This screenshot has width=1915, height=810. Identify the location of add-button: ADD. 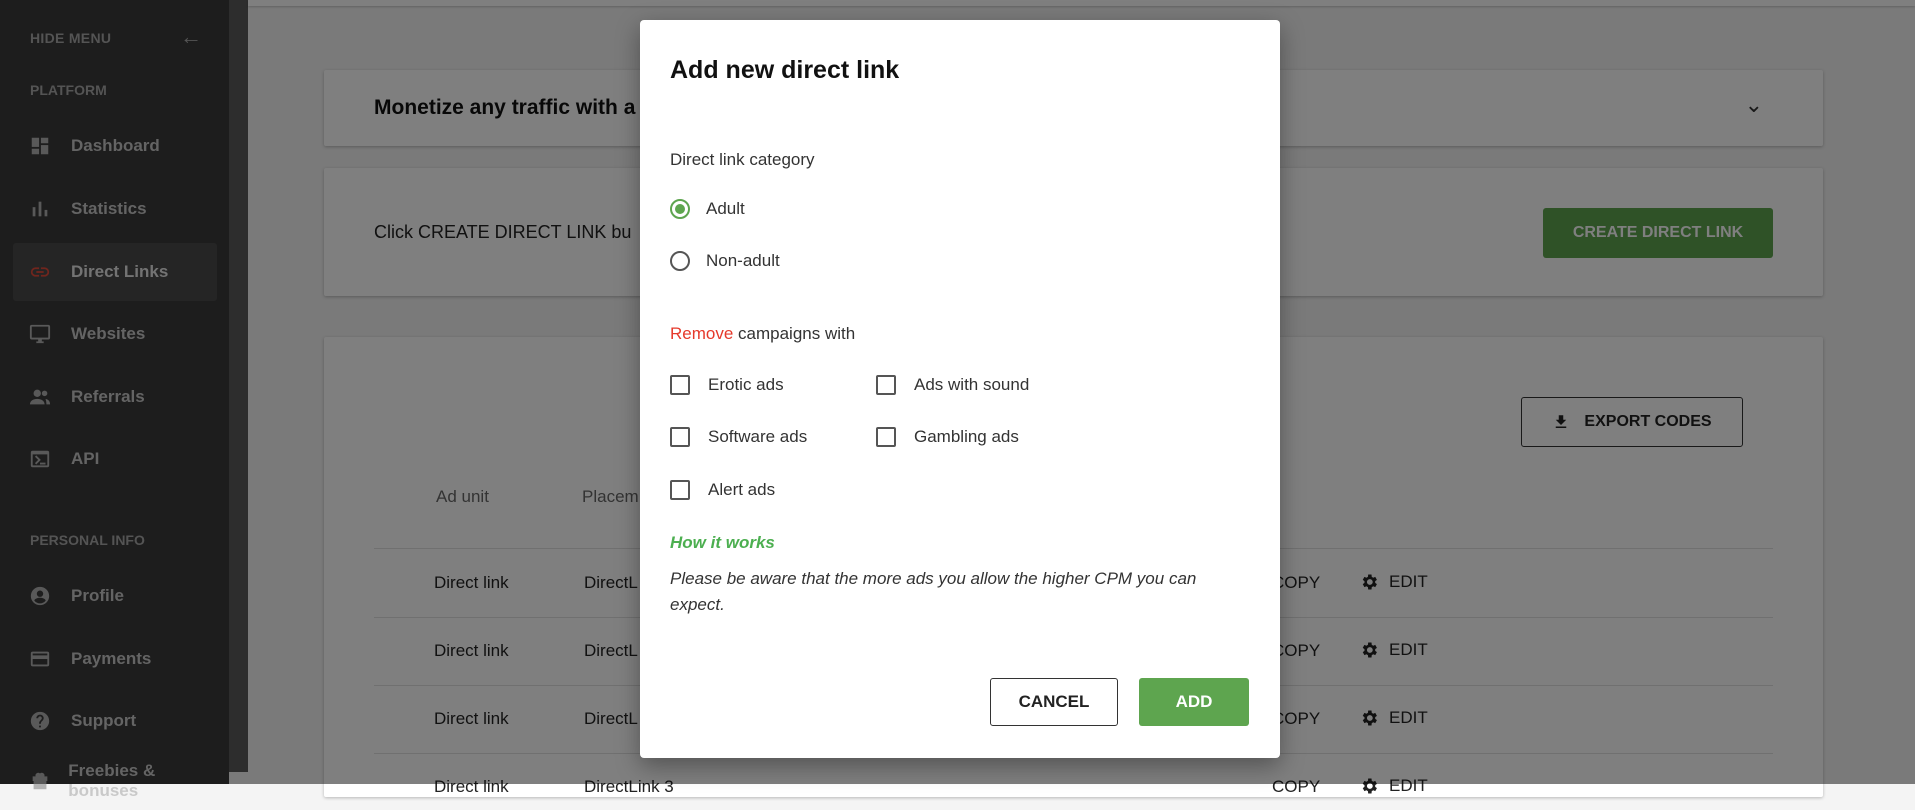
(1194, 702).